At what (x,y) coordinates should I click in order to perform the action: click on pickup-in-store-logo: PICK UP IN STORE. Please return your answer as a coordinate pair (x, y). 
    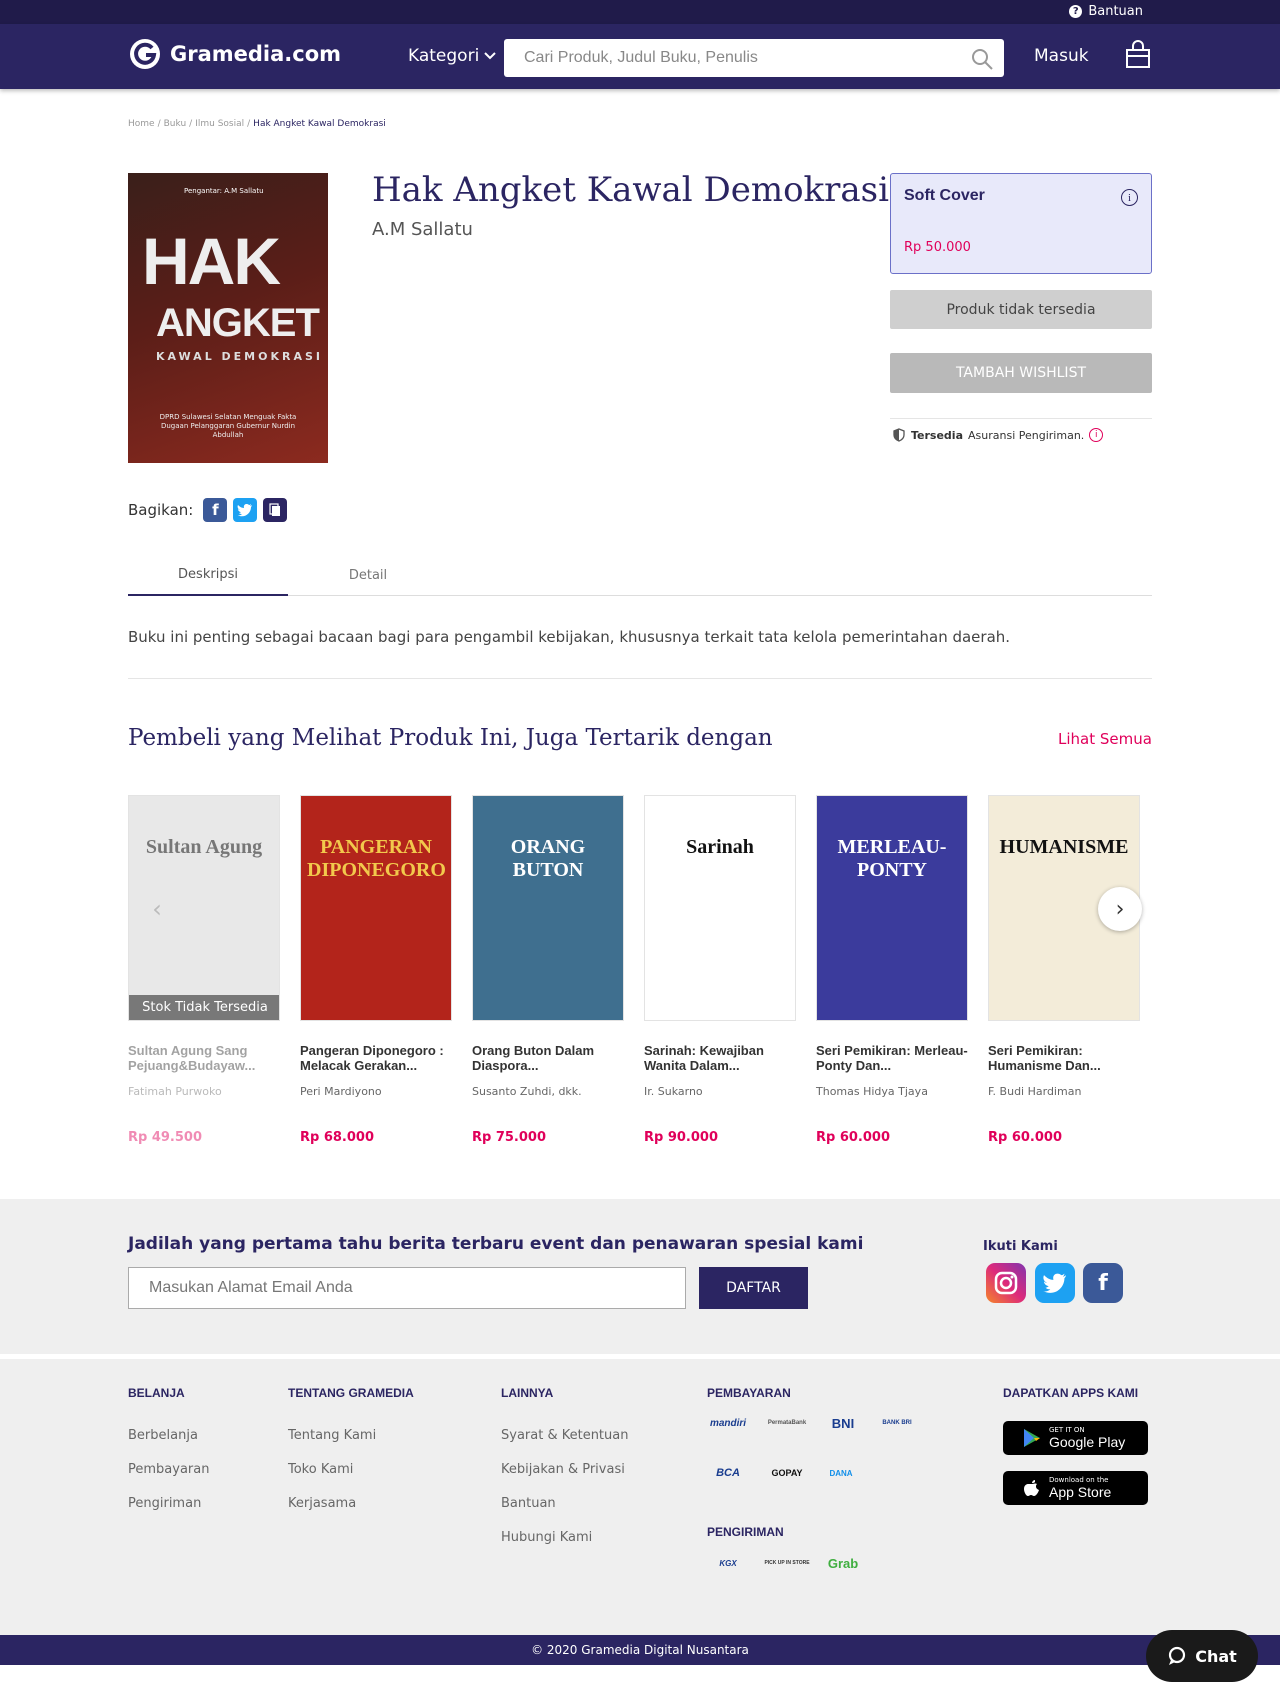
    Looking at the image, I should click on (787, 1563).